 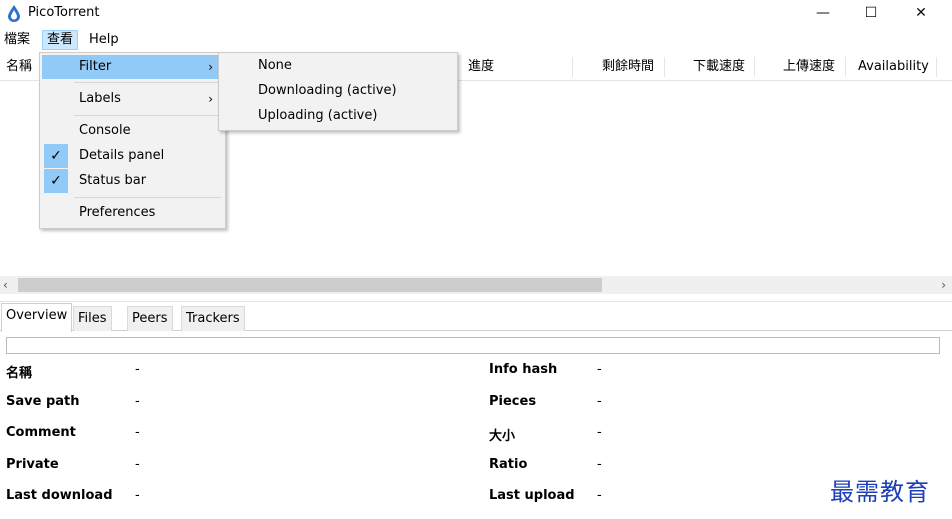 I want to click on scroll-right-icon: ›, so click(x=943, y=285).